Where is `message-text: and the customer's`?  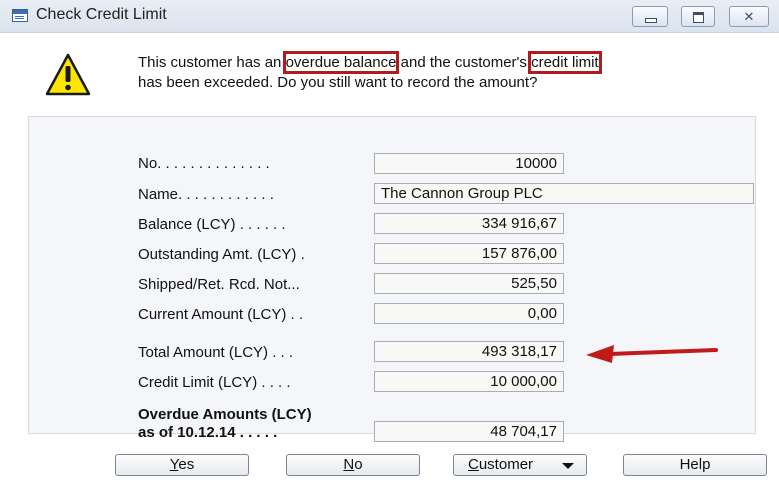 message-text: and the customer's is located at coordinates (464, 62).